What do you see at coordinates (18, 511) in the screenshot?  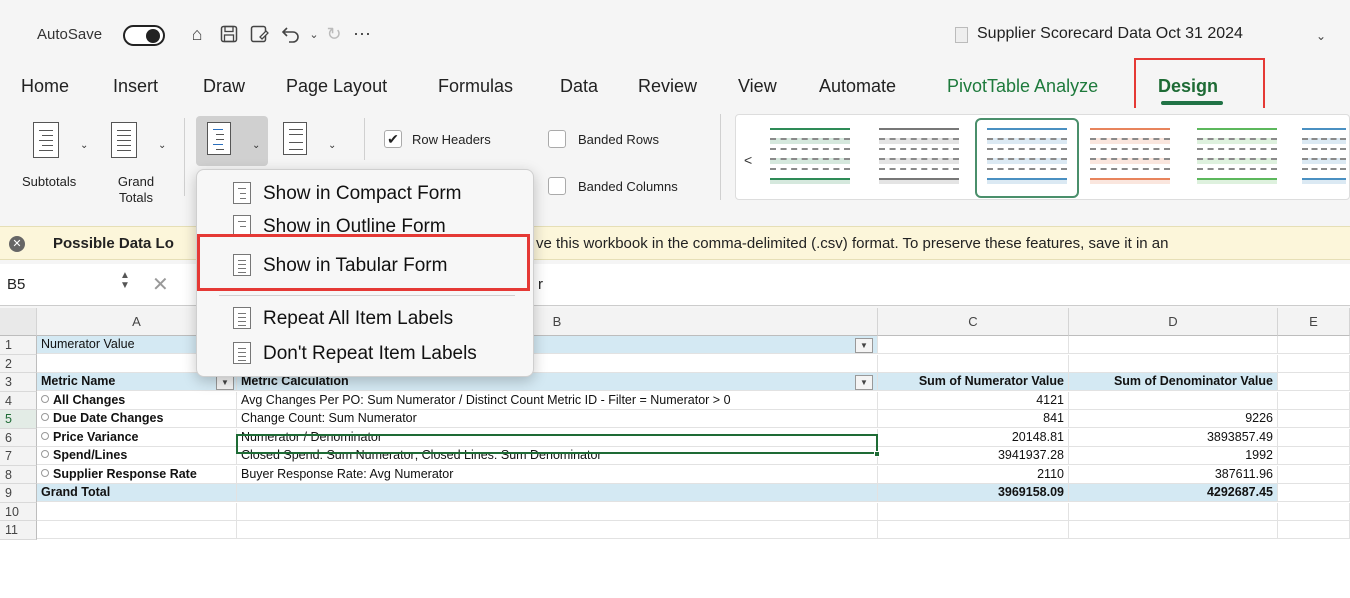 I see `row-header: 10` at bounding box center [18, 511].